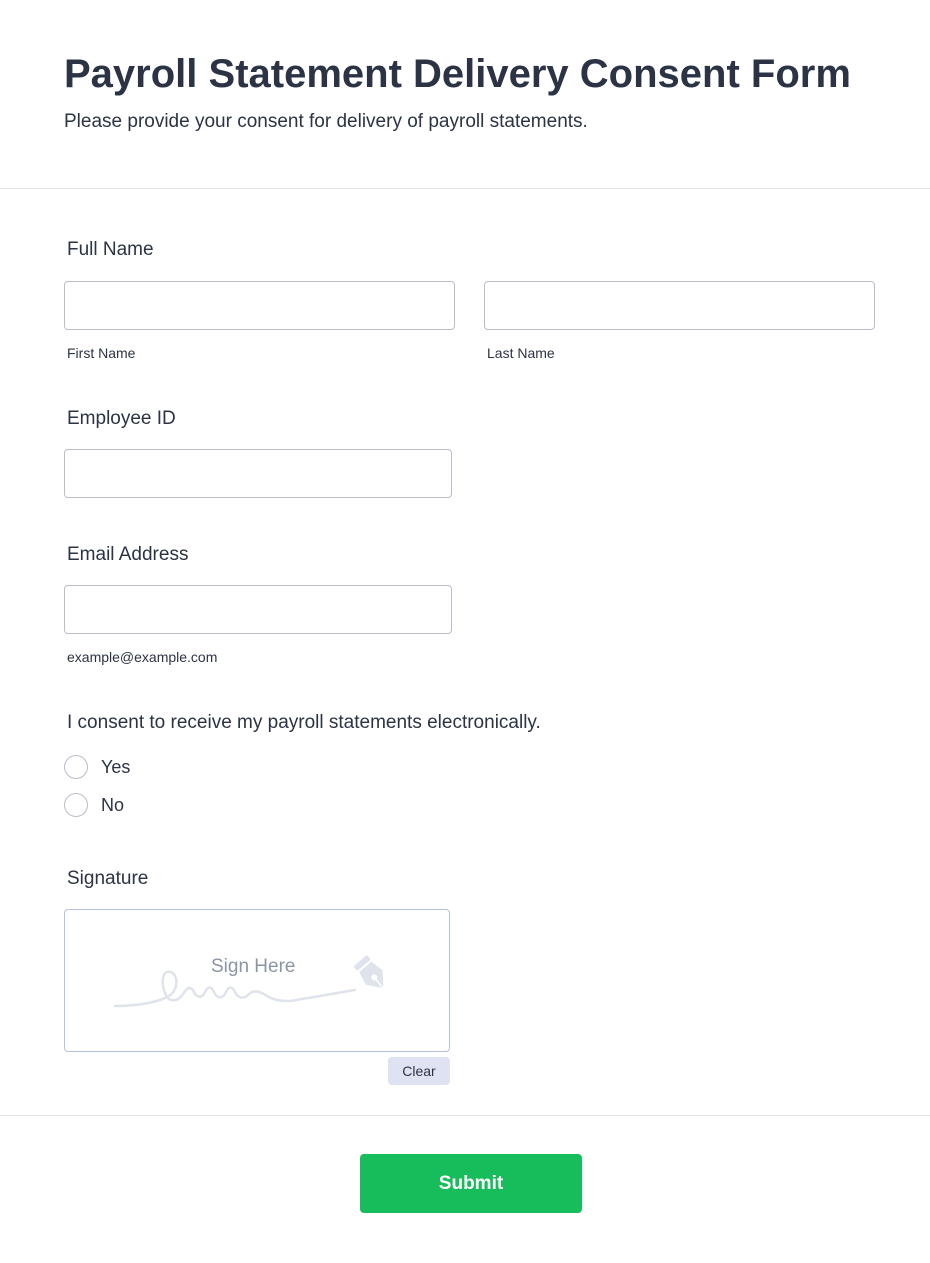 Image resolution: width=930 pixels, height=1263 pixels. What do you see at coordinates (97, 767) in the screenshot?
I see `consent-option-yes: Yes` at bounding box center [97, 767].